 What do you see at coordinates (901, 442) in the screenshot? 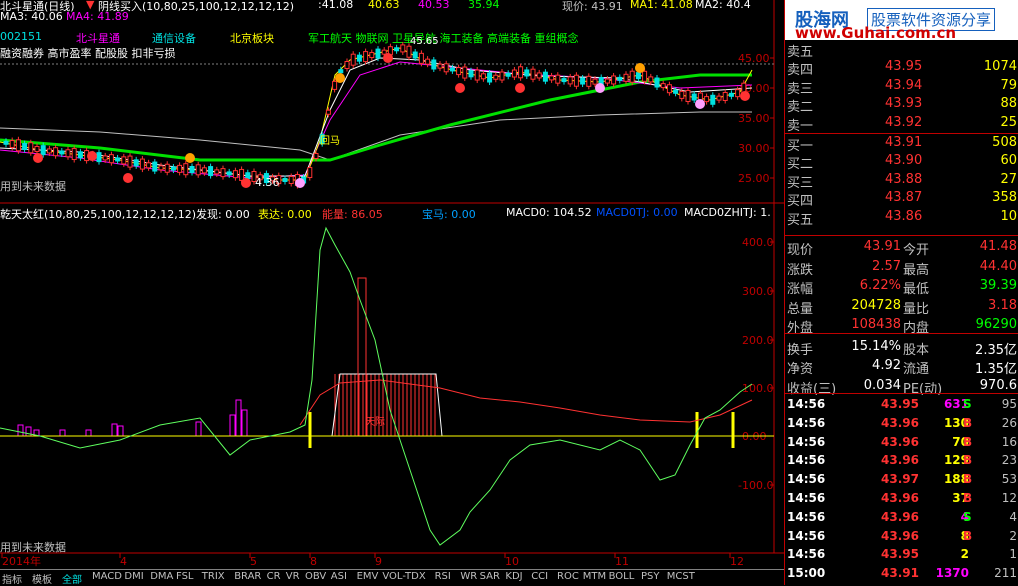
I see `tick-row: 14:56 43.96 70 B 16` at bounding box center [901, 442].